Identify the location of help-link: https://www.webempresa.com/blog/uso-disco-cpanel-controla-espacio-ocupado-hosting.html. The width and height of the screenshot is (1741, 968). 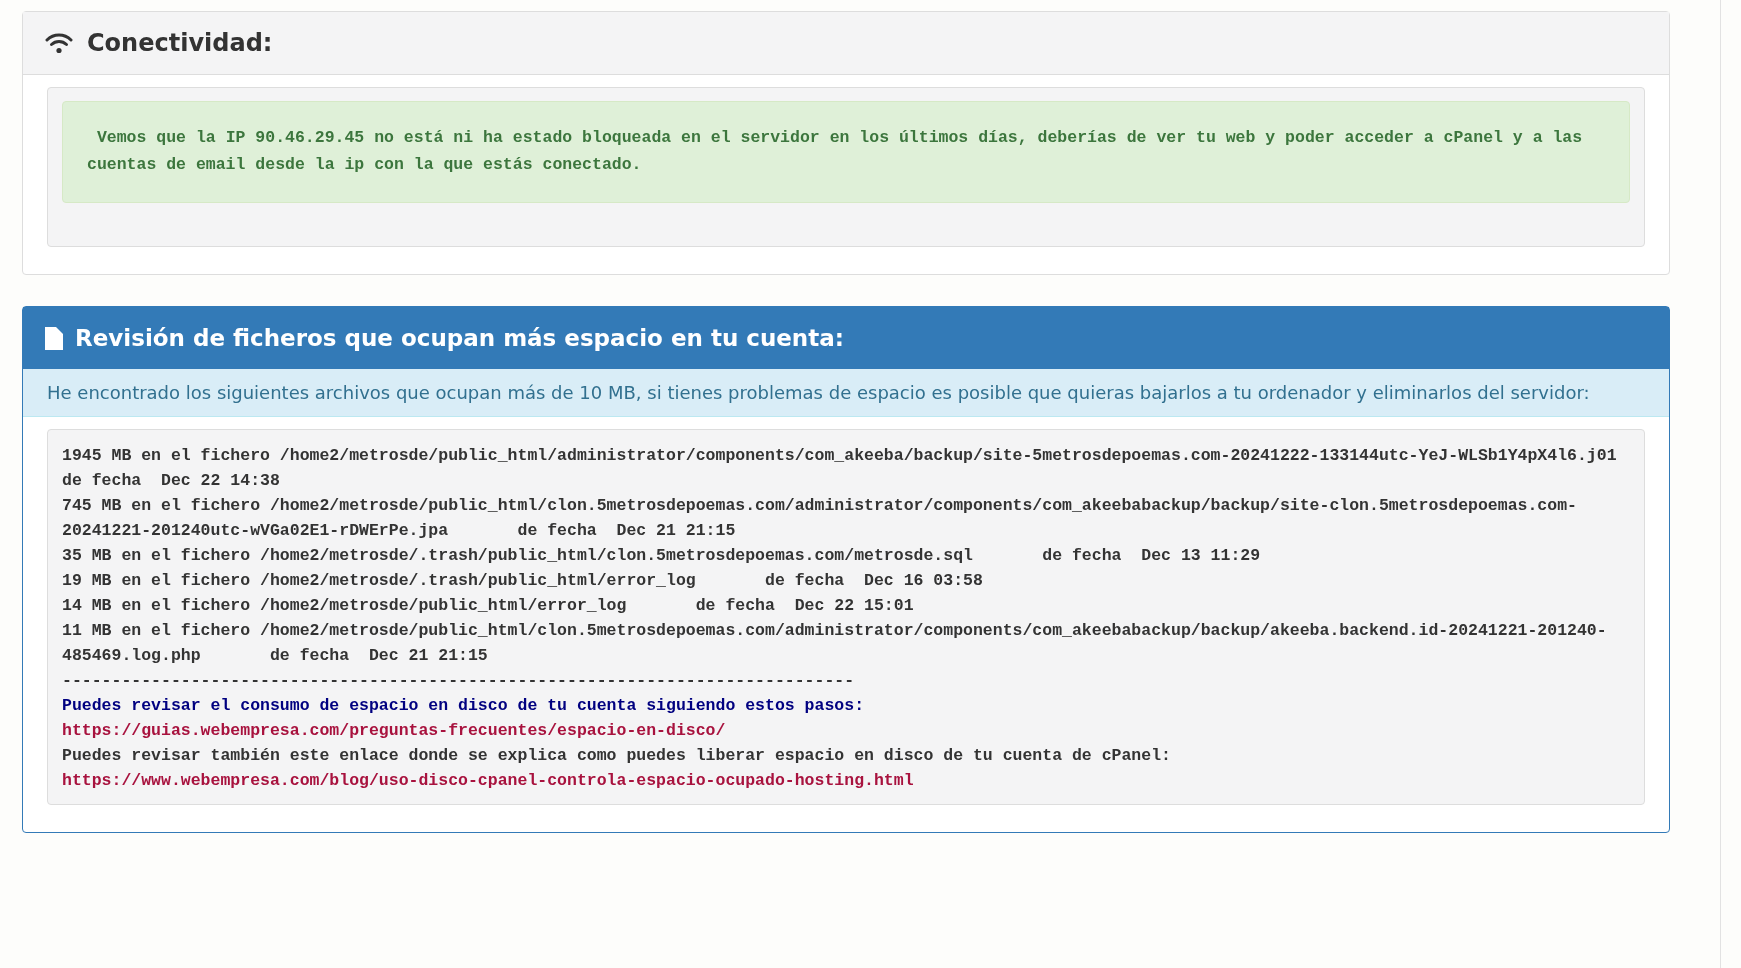
(488, 780).